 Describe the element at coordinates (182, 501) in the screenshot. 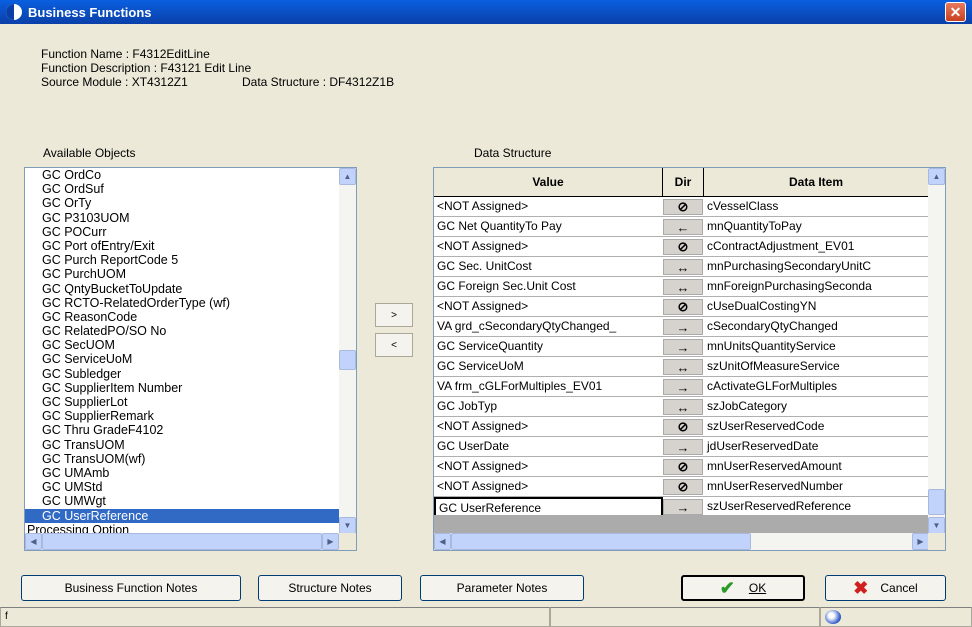

I see `list-item: GC UMWgt` at that location.